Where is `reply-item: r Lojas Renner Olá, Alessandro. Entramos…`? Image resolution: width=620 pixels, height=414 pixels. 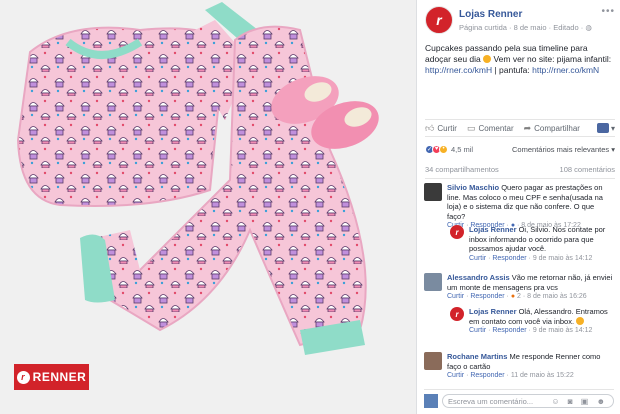
reply-item: r Lojas Renner Olá, Alessandro. Entramos… is located at coordinates (529, 320).